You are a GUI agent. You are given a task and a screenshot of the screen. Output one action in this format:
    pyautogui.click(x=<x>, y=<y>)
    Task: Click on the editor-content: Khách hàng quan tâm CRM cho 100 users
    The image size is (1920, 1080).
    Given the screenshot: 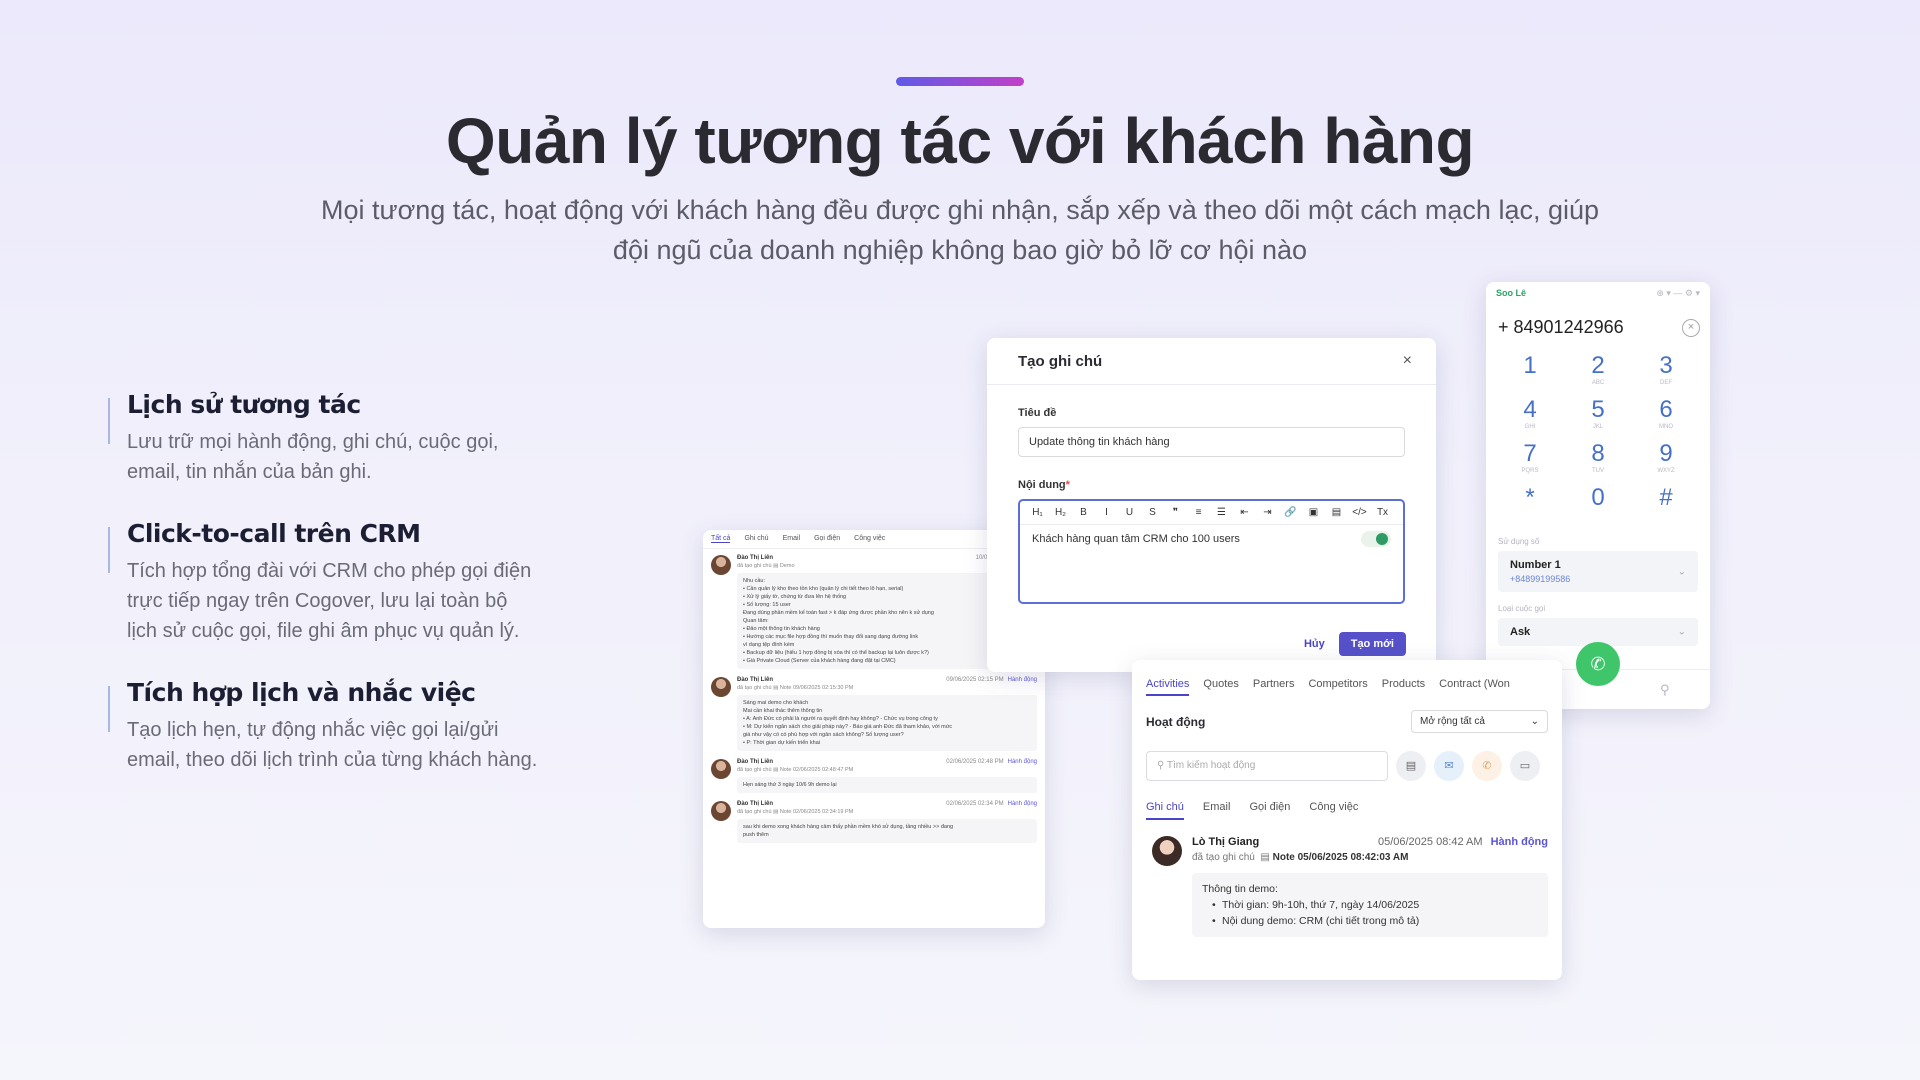 What is the action you would take?
    pyautogui.click(x=1211, y=539)
    